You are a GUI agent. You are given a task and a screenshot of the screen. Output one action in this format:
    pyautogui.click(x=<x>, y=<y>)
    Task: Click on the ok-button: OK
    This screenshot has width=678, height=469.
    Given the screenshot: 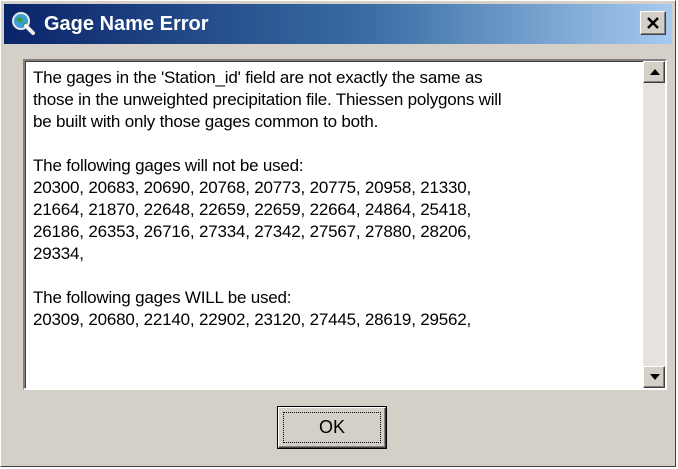 What is the action you would take?
    pyautogui.click(x=332, y=427)
    